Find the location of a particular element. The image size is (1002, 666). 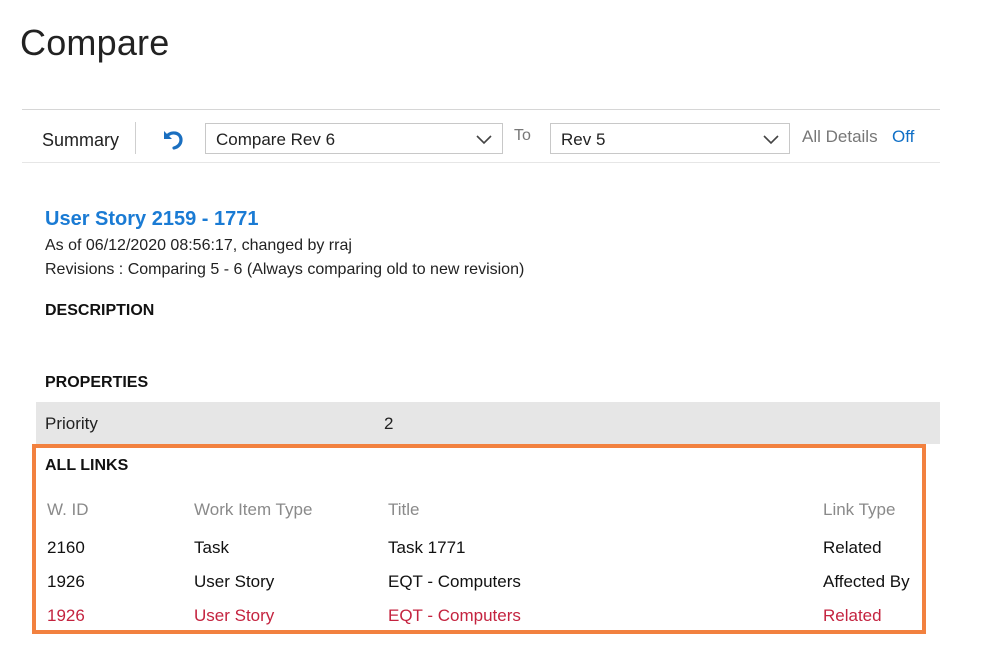

toolbar-separator is located at coordinates (135, 138).